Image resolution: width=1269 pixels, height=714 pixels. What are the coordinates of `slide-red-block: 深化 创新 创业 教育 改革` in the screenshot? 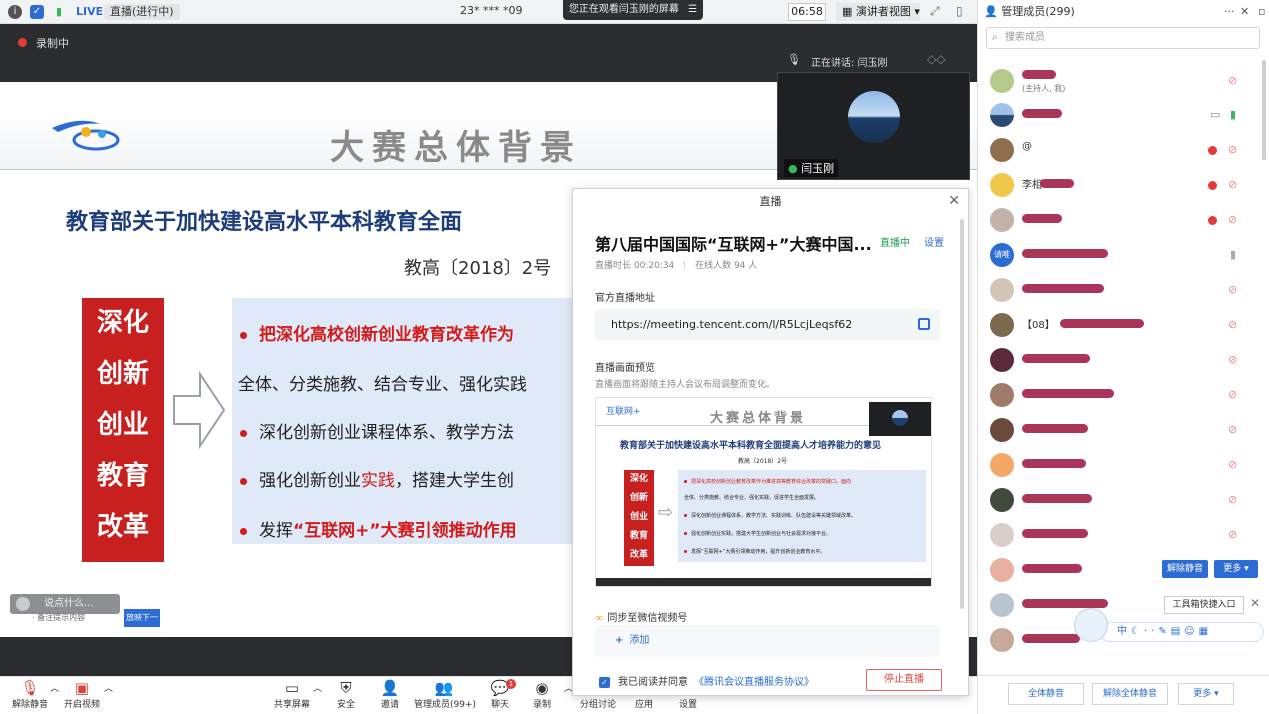 It's located at (123, 430).